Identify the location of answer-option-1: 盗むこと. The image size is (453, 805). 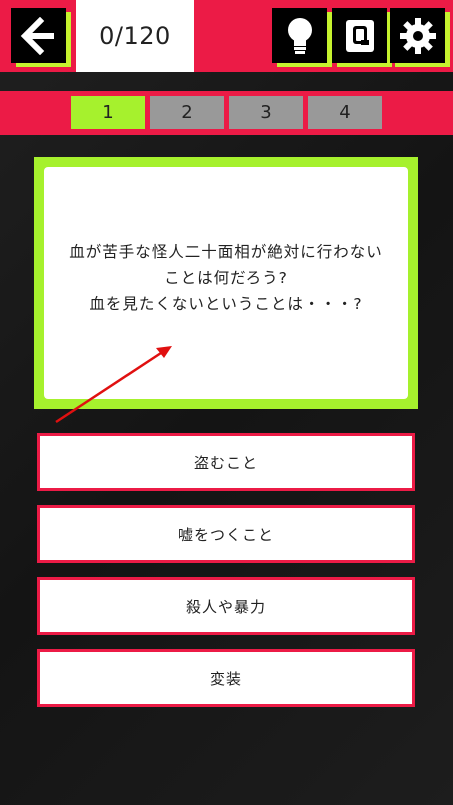
(226, 462).